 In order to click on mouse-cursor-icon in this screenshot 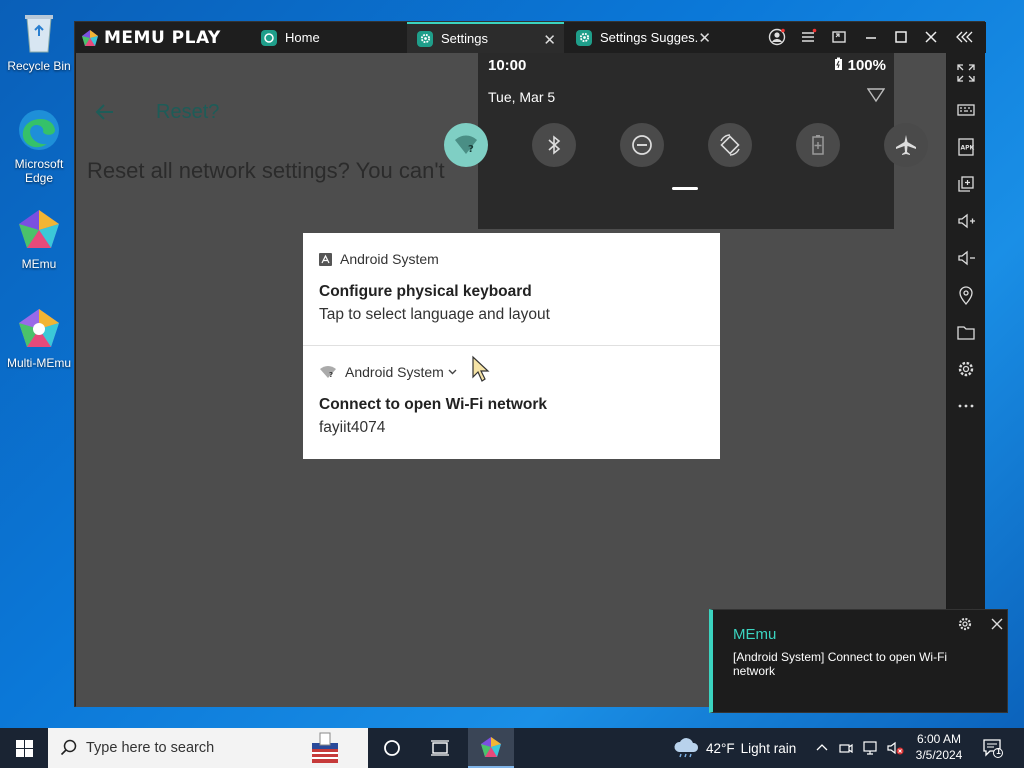, I will do `click(482, 371)`.